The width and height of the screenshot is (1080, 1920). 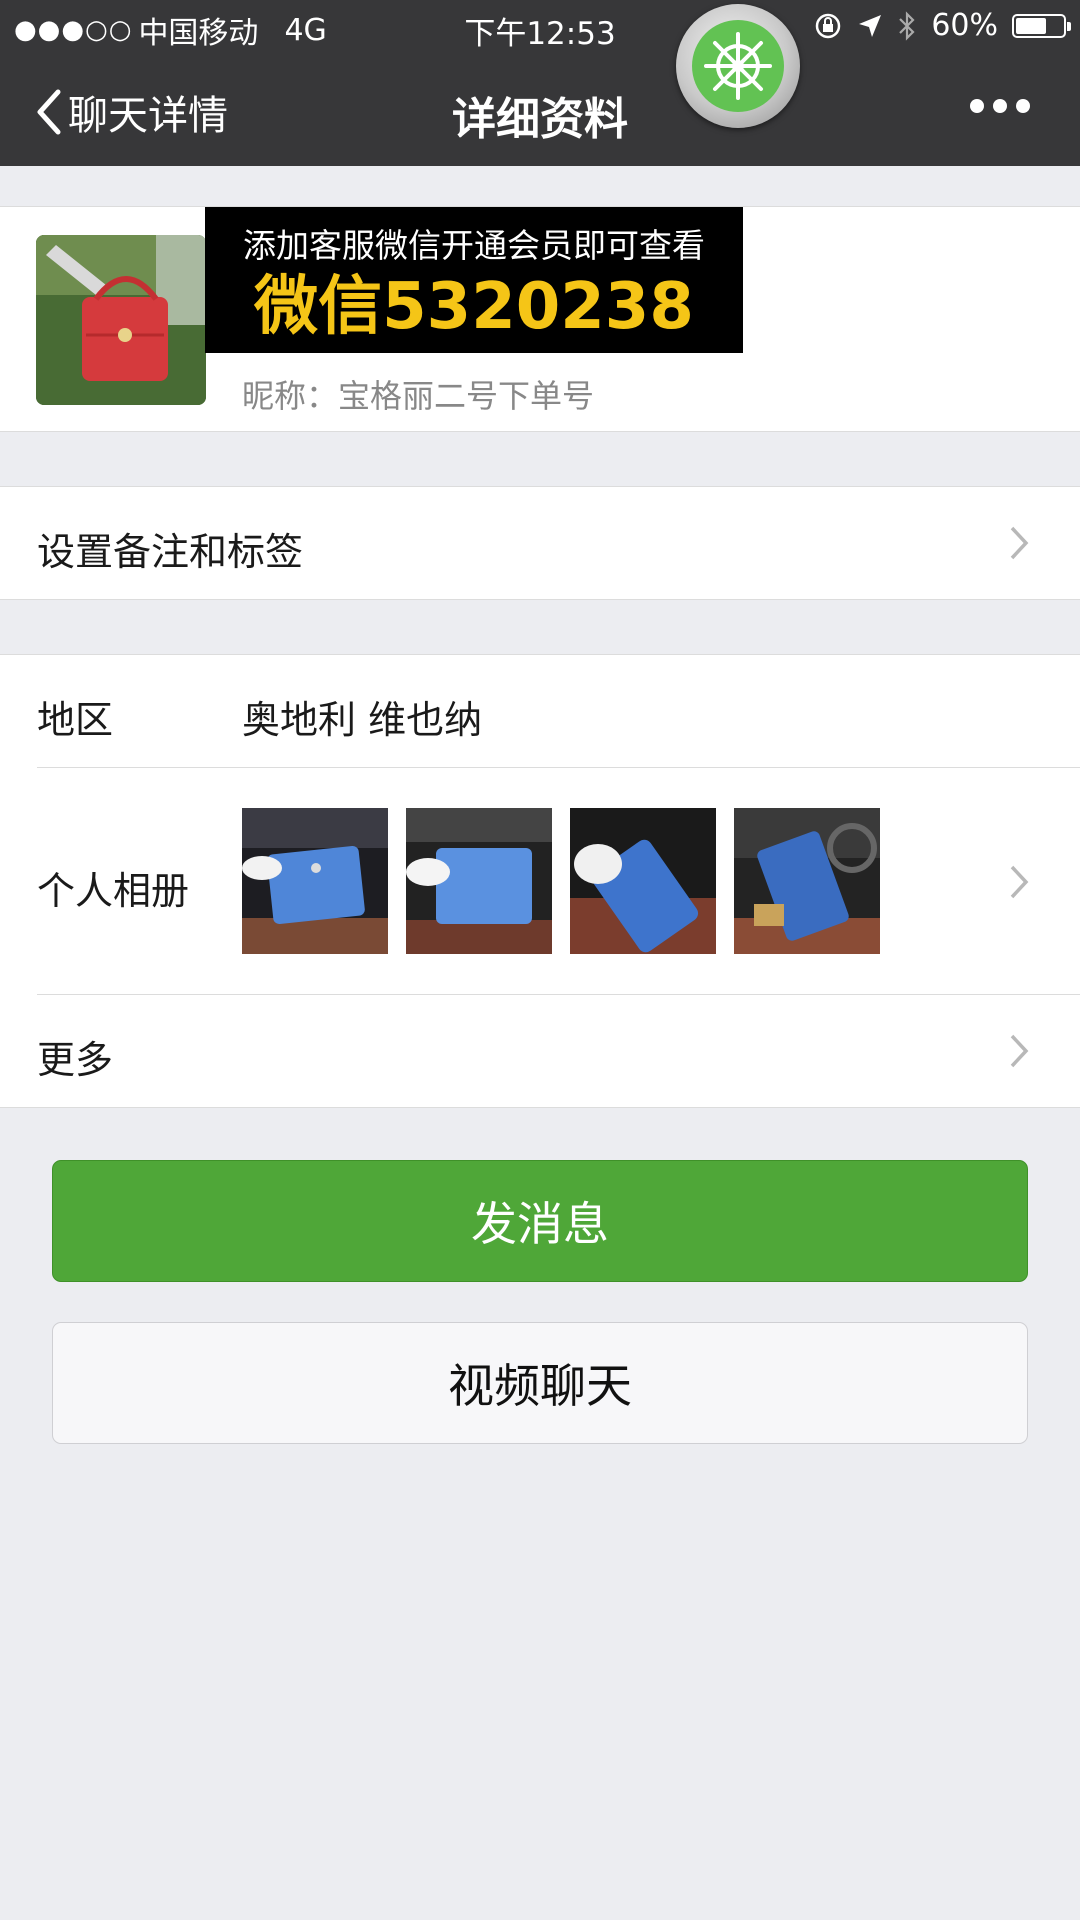 I want to click on battery-percent: 60%, so click(x=964, y=25).